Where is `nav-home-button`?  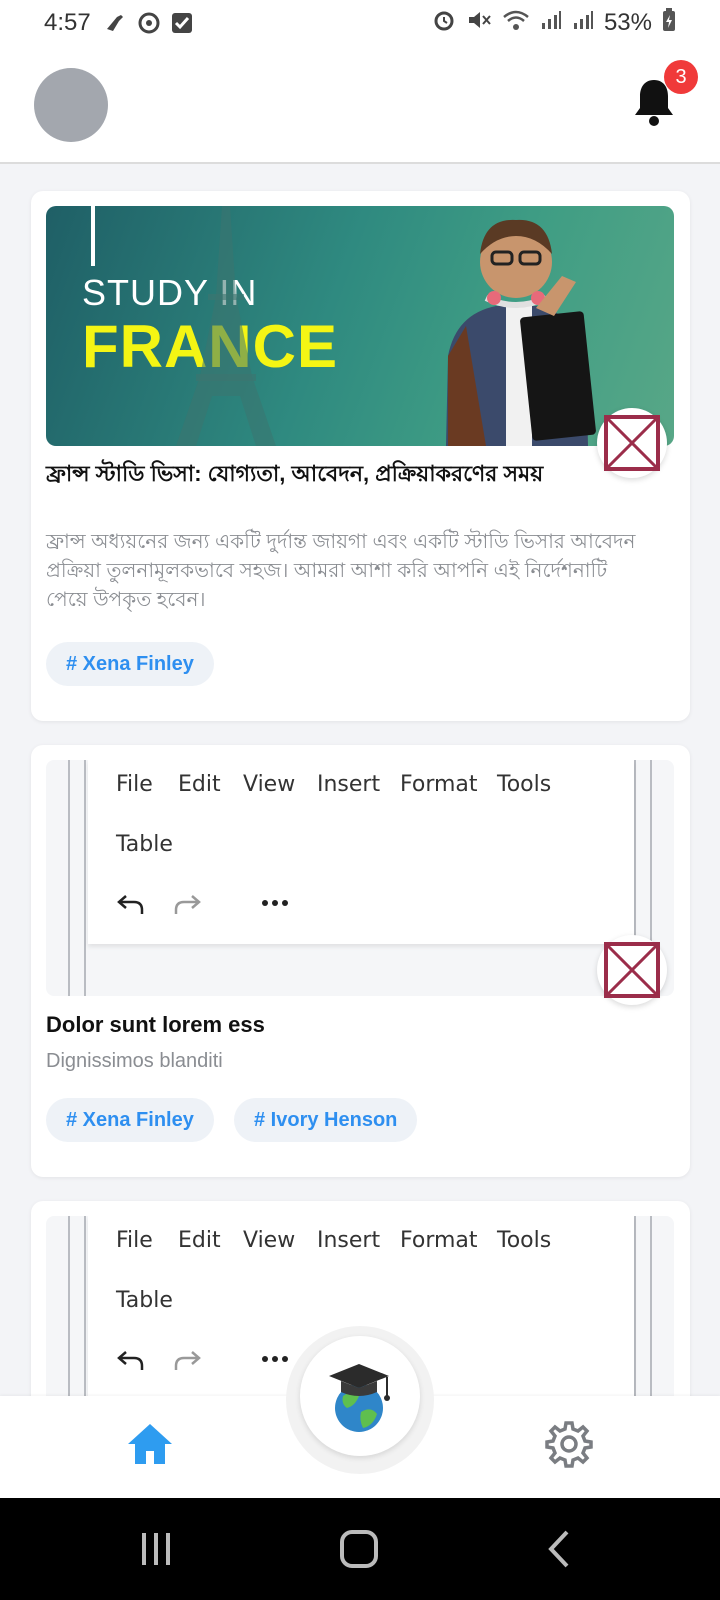 nav-home-button is located at coordinates (150, 1446).